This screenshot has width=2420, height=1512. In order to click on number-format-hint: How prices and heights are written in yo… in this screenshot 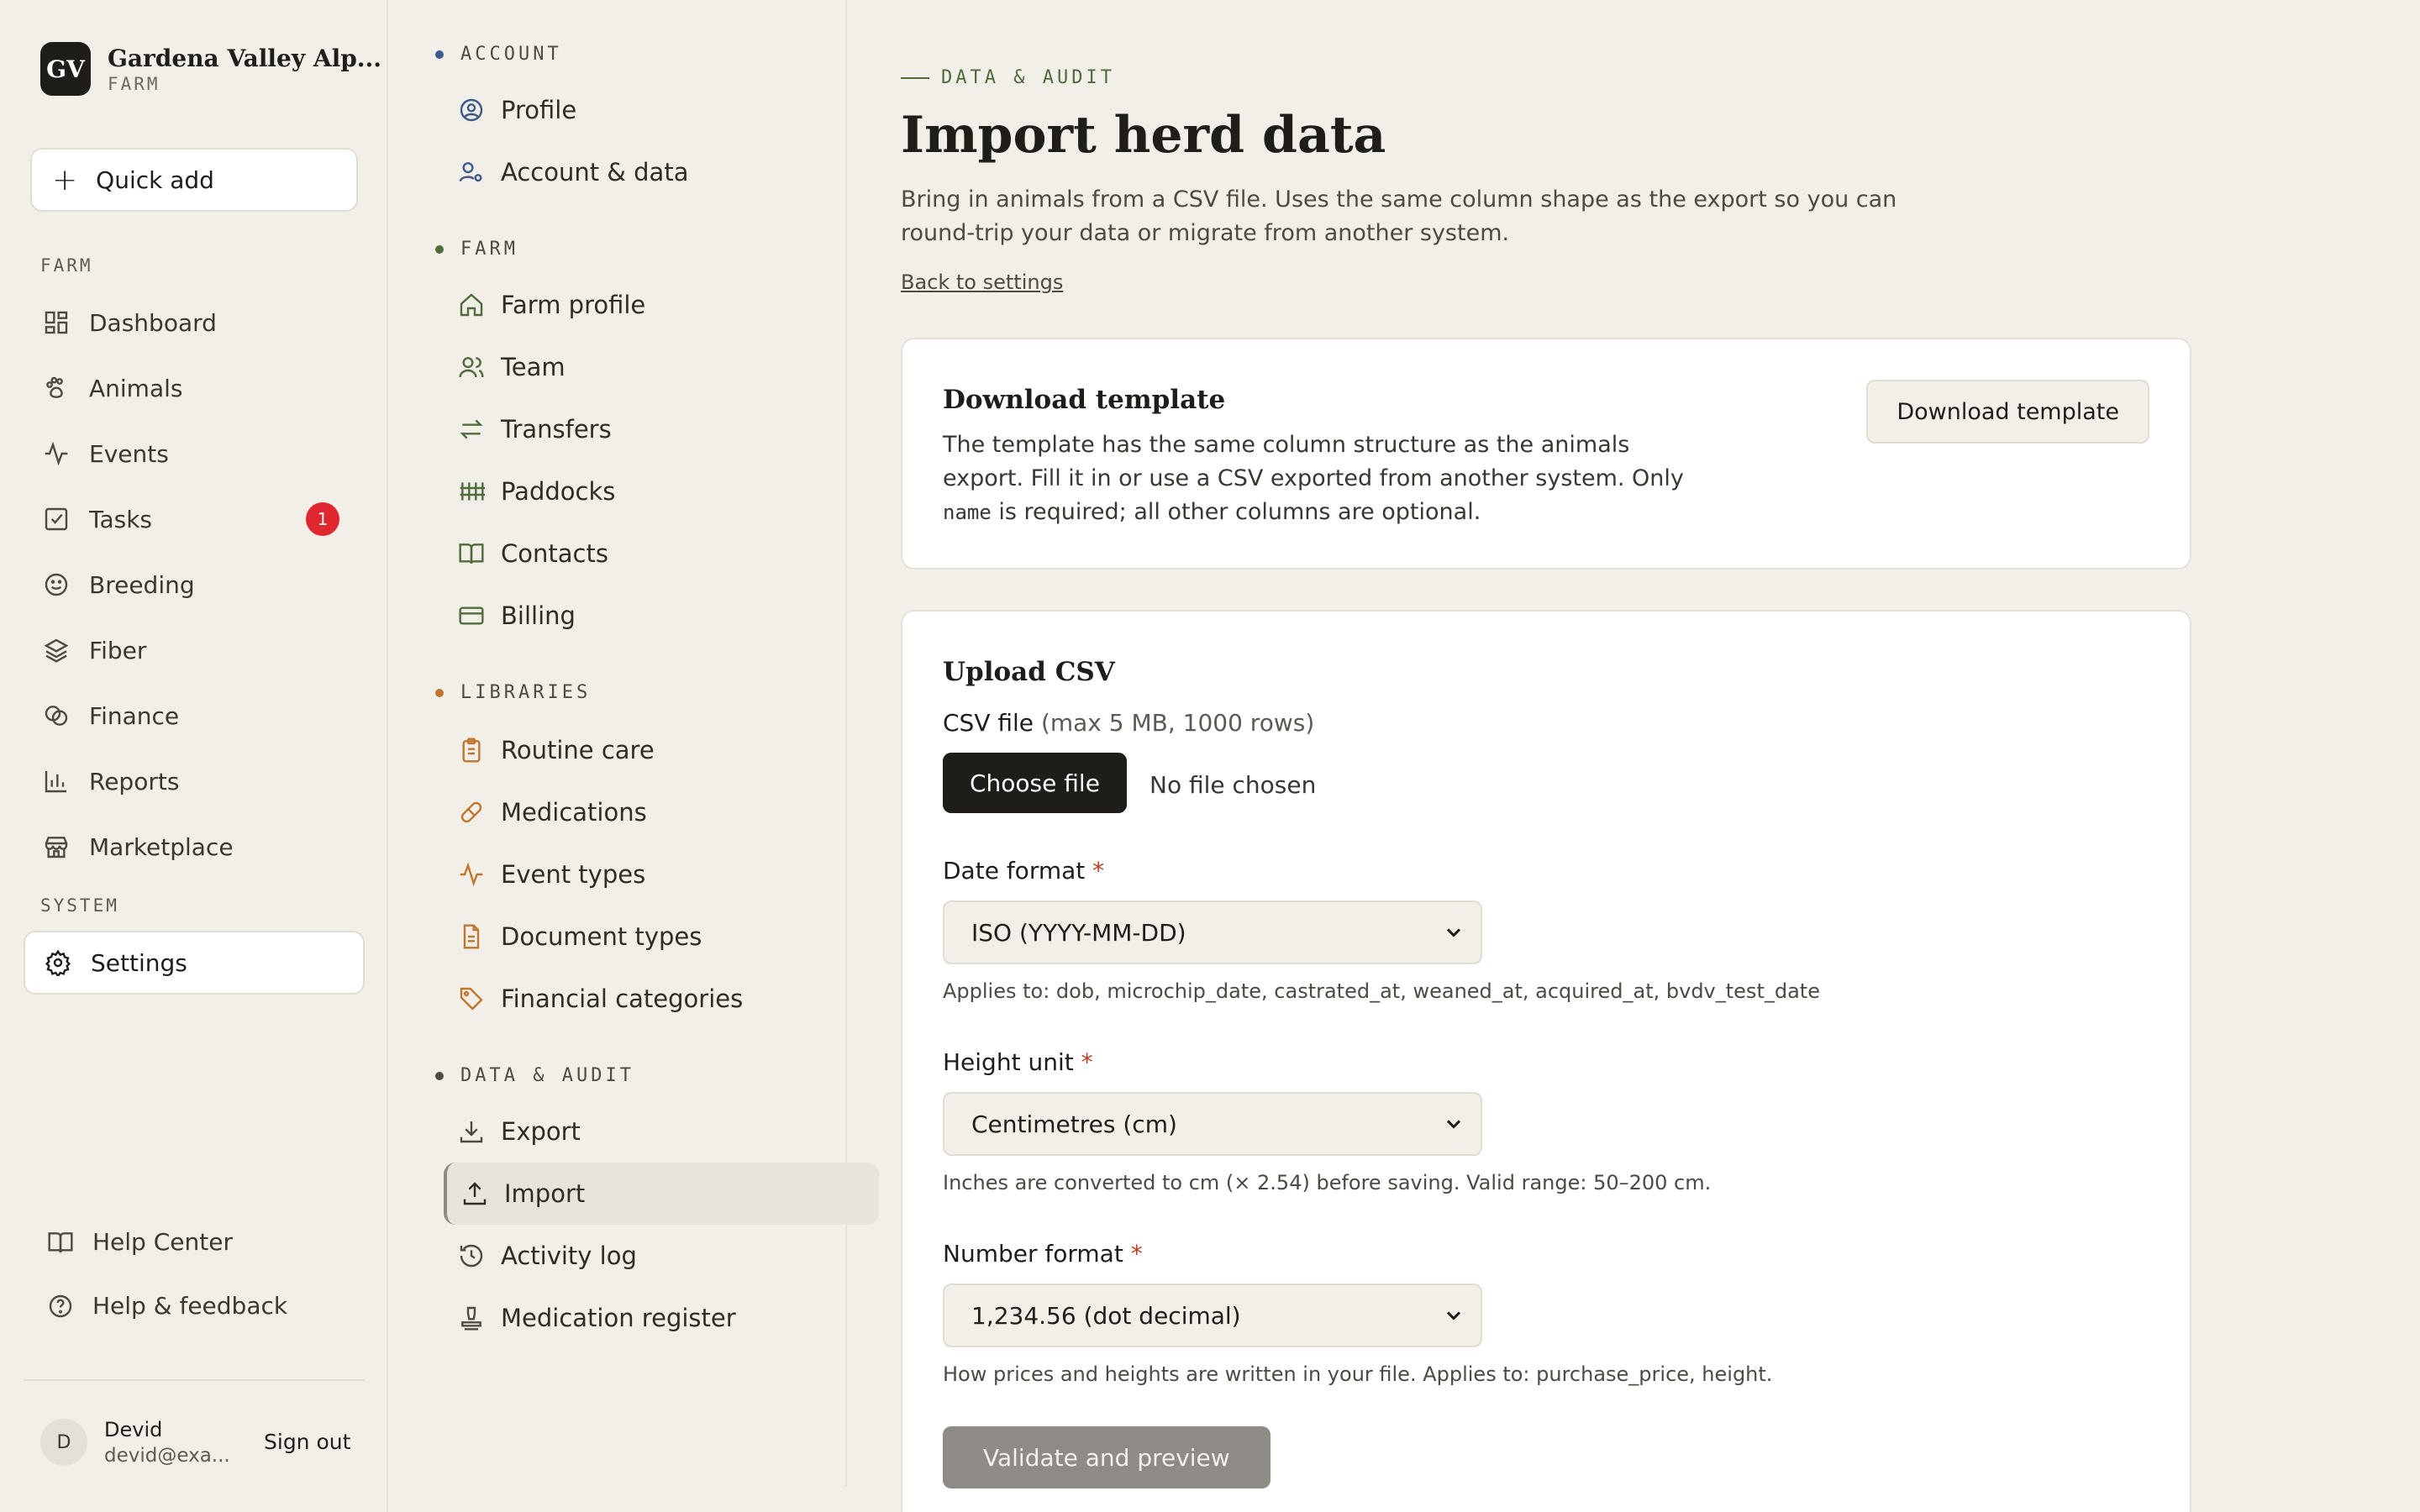, I will do `click(1358, 1374)`.